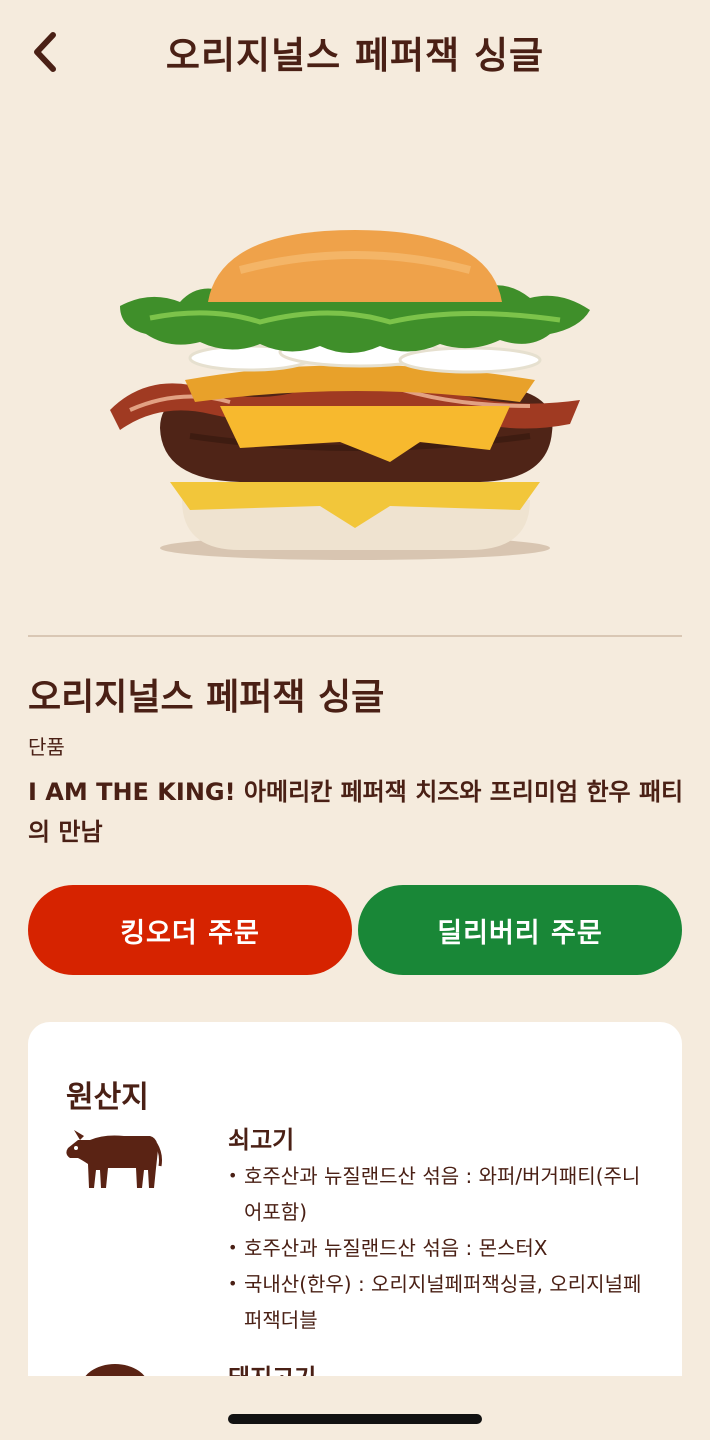 The height and width of the screenshot is (1440, 710). I want to click on home-indicator, so click(355, 1419).